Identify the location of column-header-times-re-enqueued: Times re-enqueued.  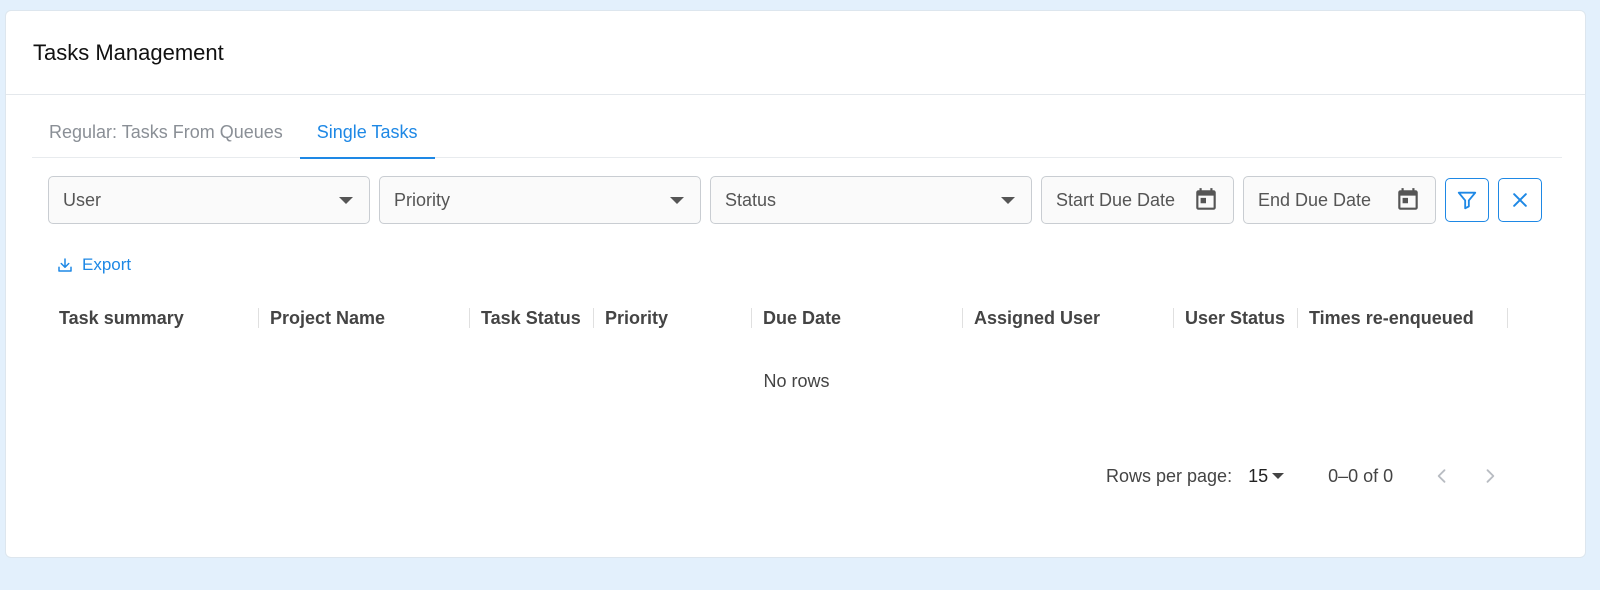
(1403, 318).